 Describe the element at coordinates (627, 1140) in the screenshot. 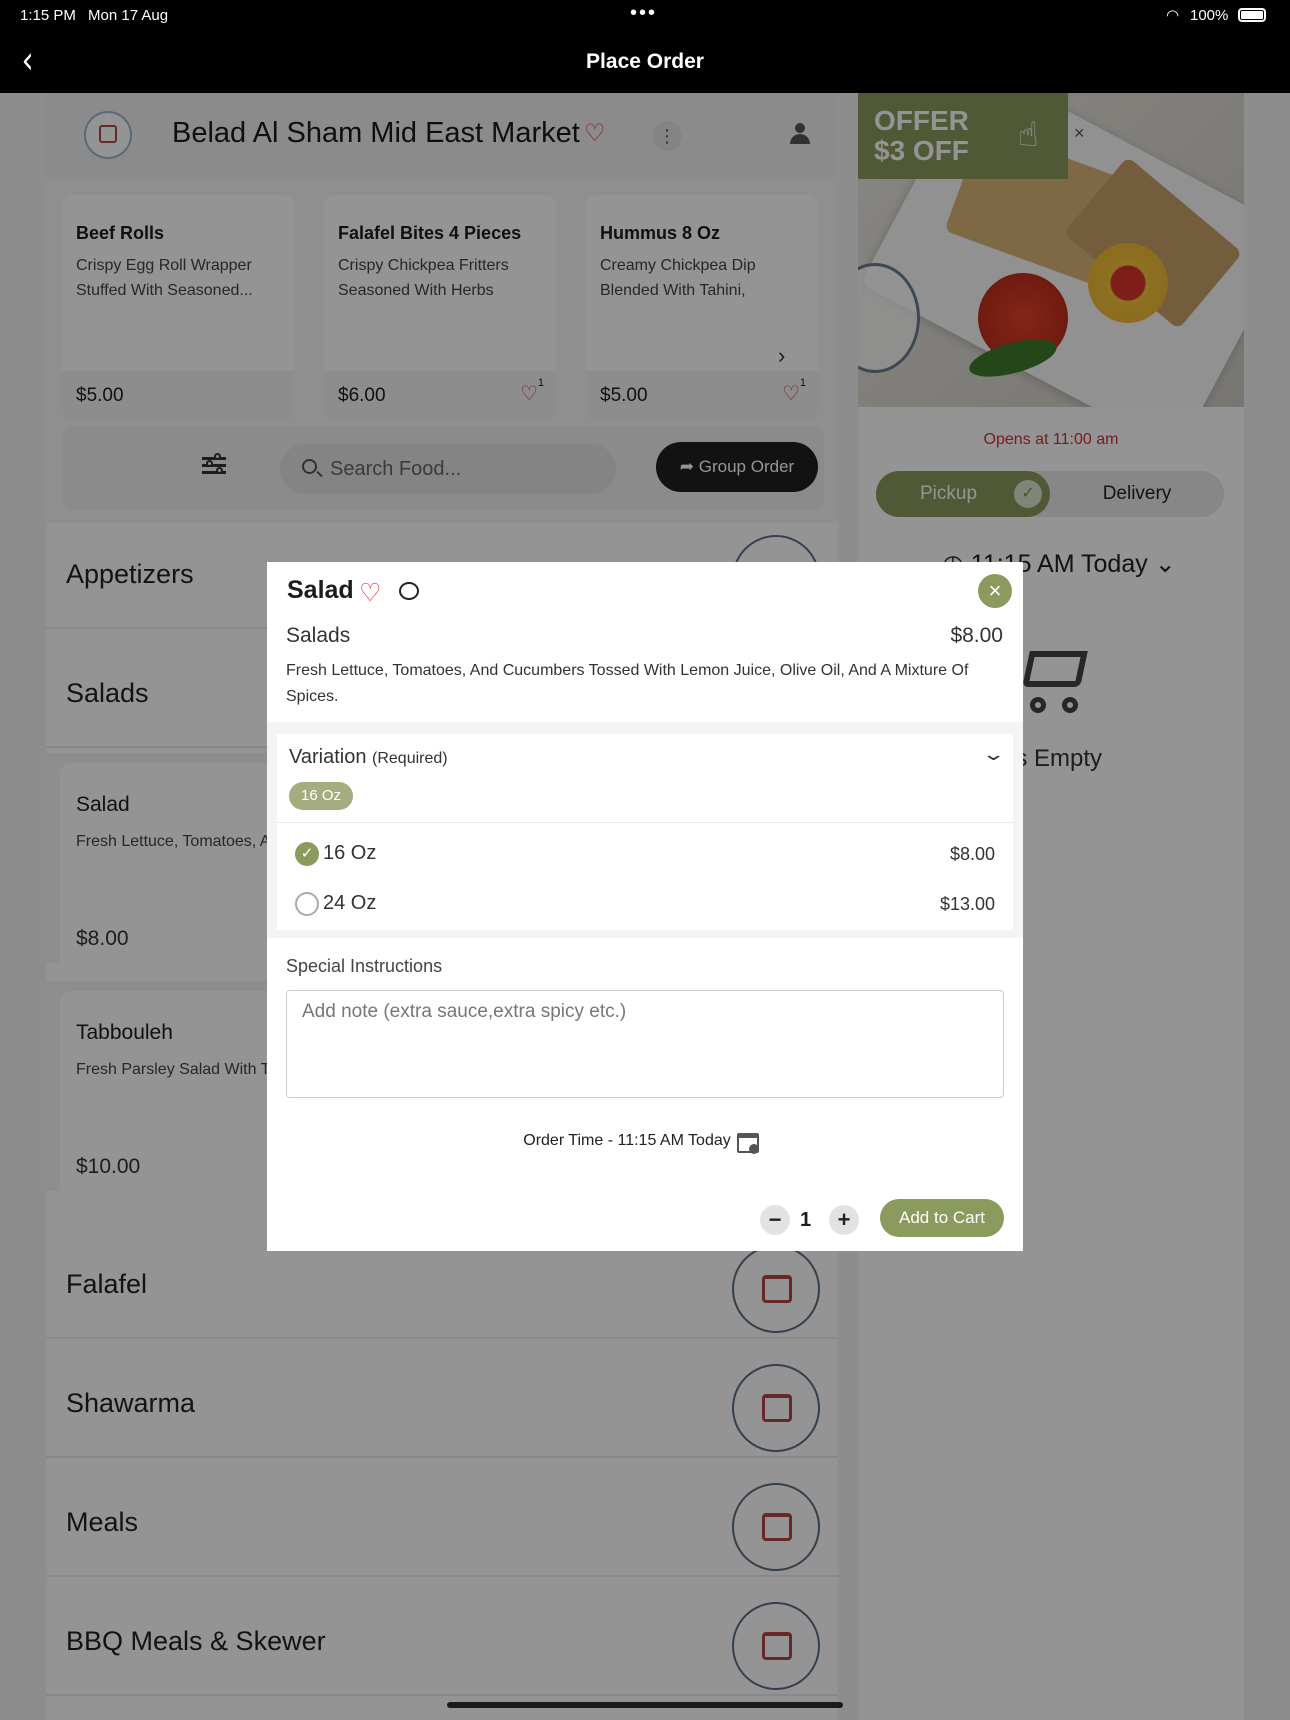

I see `order-time-text: Order Time - 11:15 AM Today` at that location.